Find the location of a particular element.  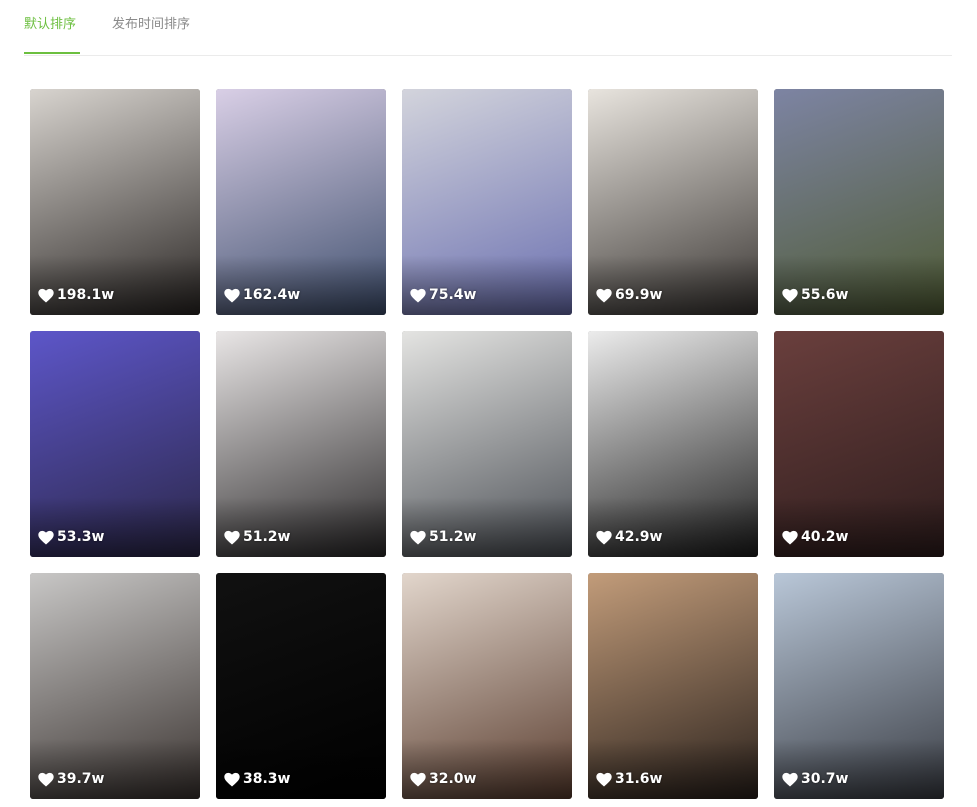

video-card: 39.7w is located at coordinates (115, 686).